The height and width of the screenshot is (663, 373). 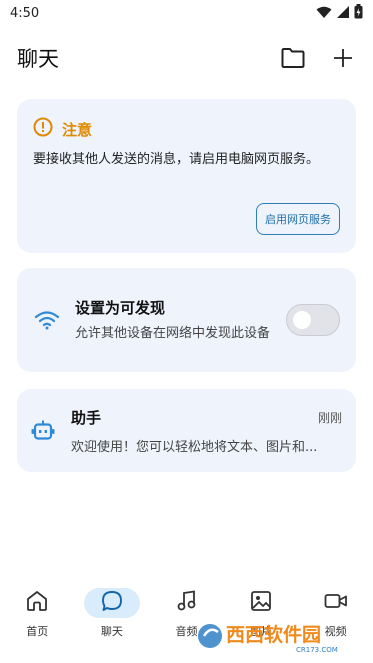 I want to click on nav-item-home: 首页, so click(x=37, y=613).